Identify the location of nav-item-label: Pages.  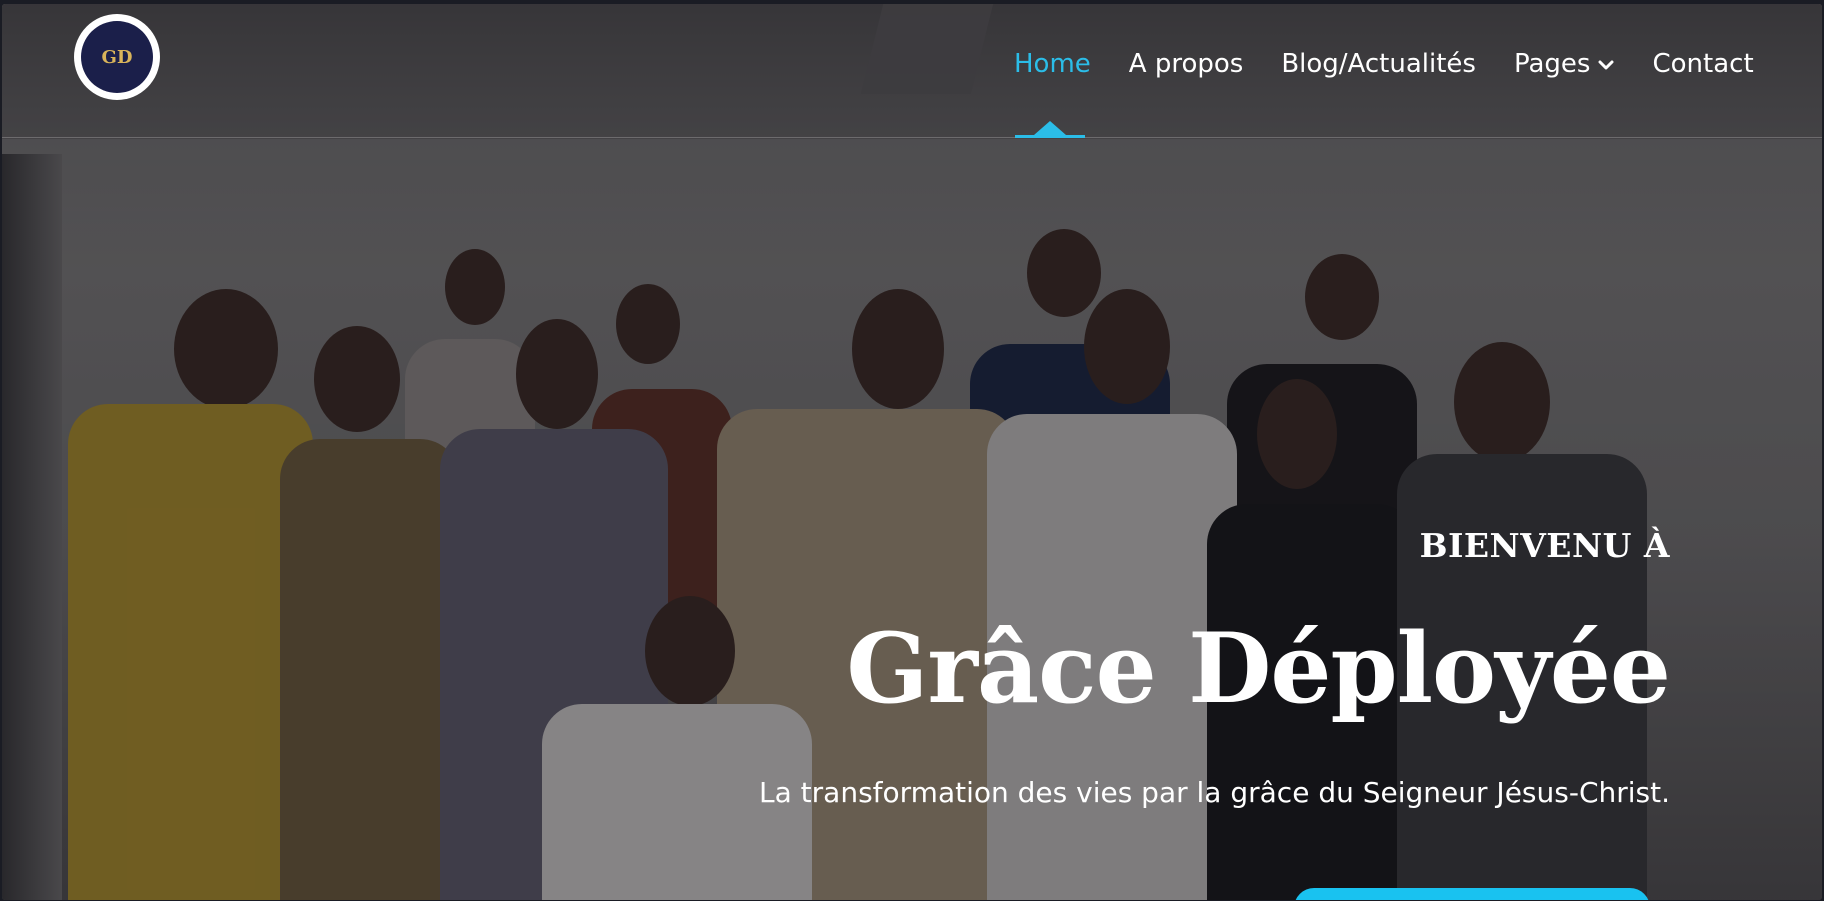
(1552, 64).